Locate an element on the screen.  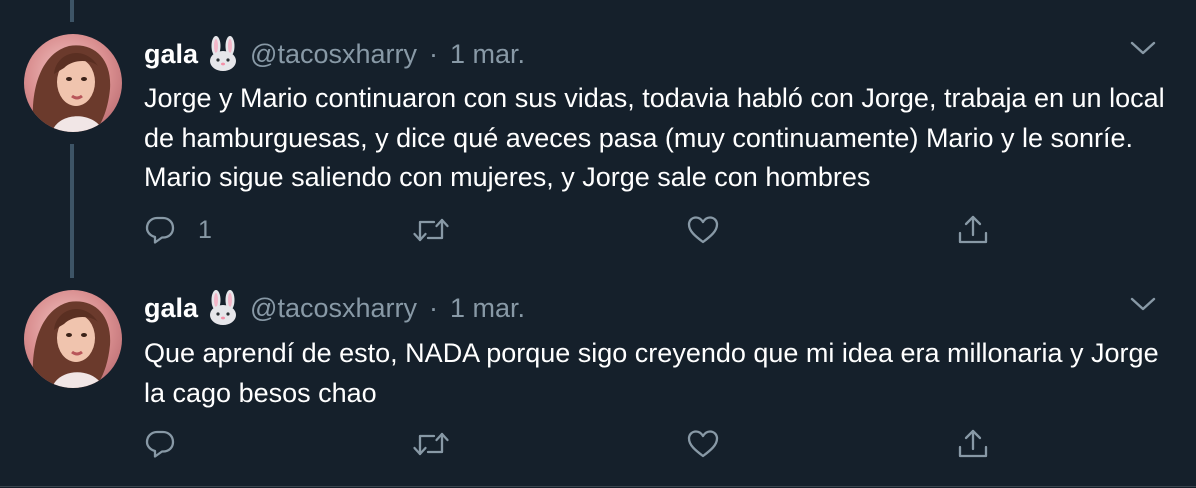
reply-button: 1 is located at coordinates (178, 230).